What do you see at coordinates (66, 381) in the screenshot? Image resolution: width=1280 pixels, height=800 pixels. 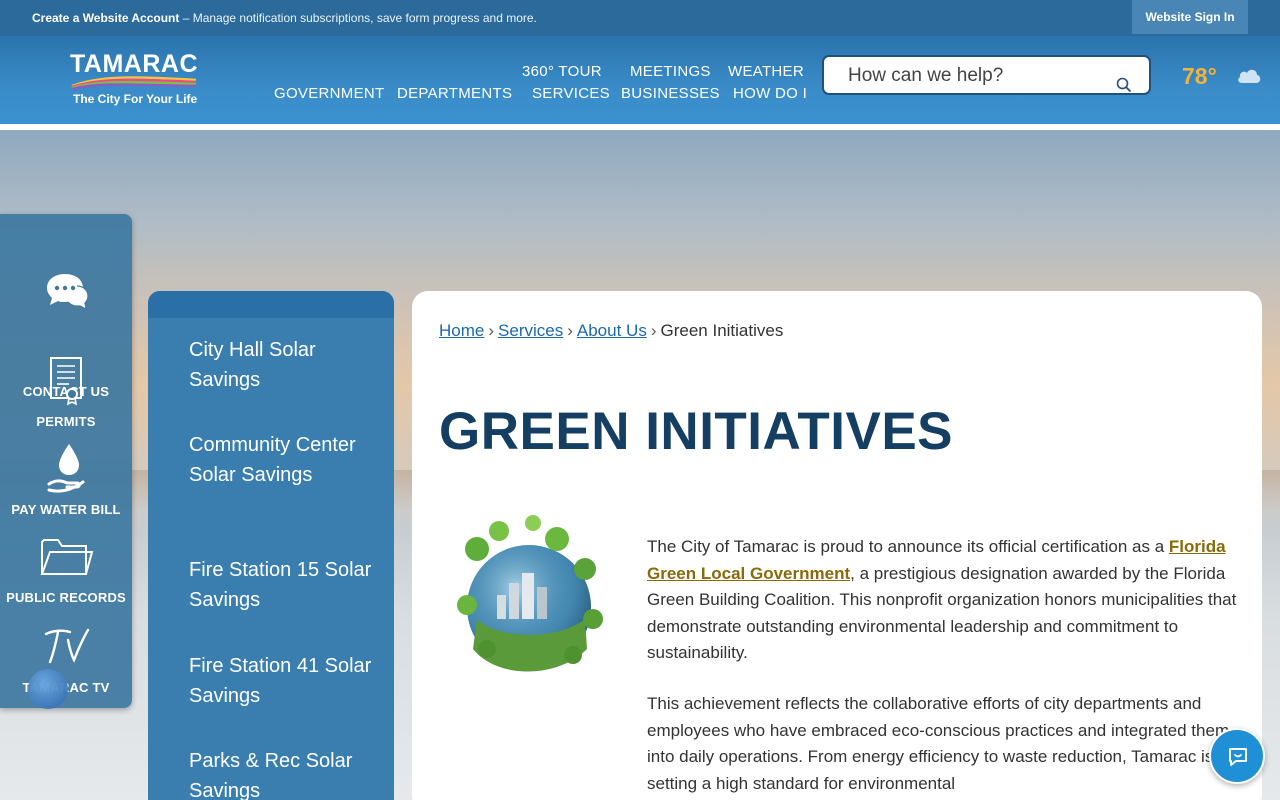 I see `document-certificate-icon` at bounding box center [66, 381].